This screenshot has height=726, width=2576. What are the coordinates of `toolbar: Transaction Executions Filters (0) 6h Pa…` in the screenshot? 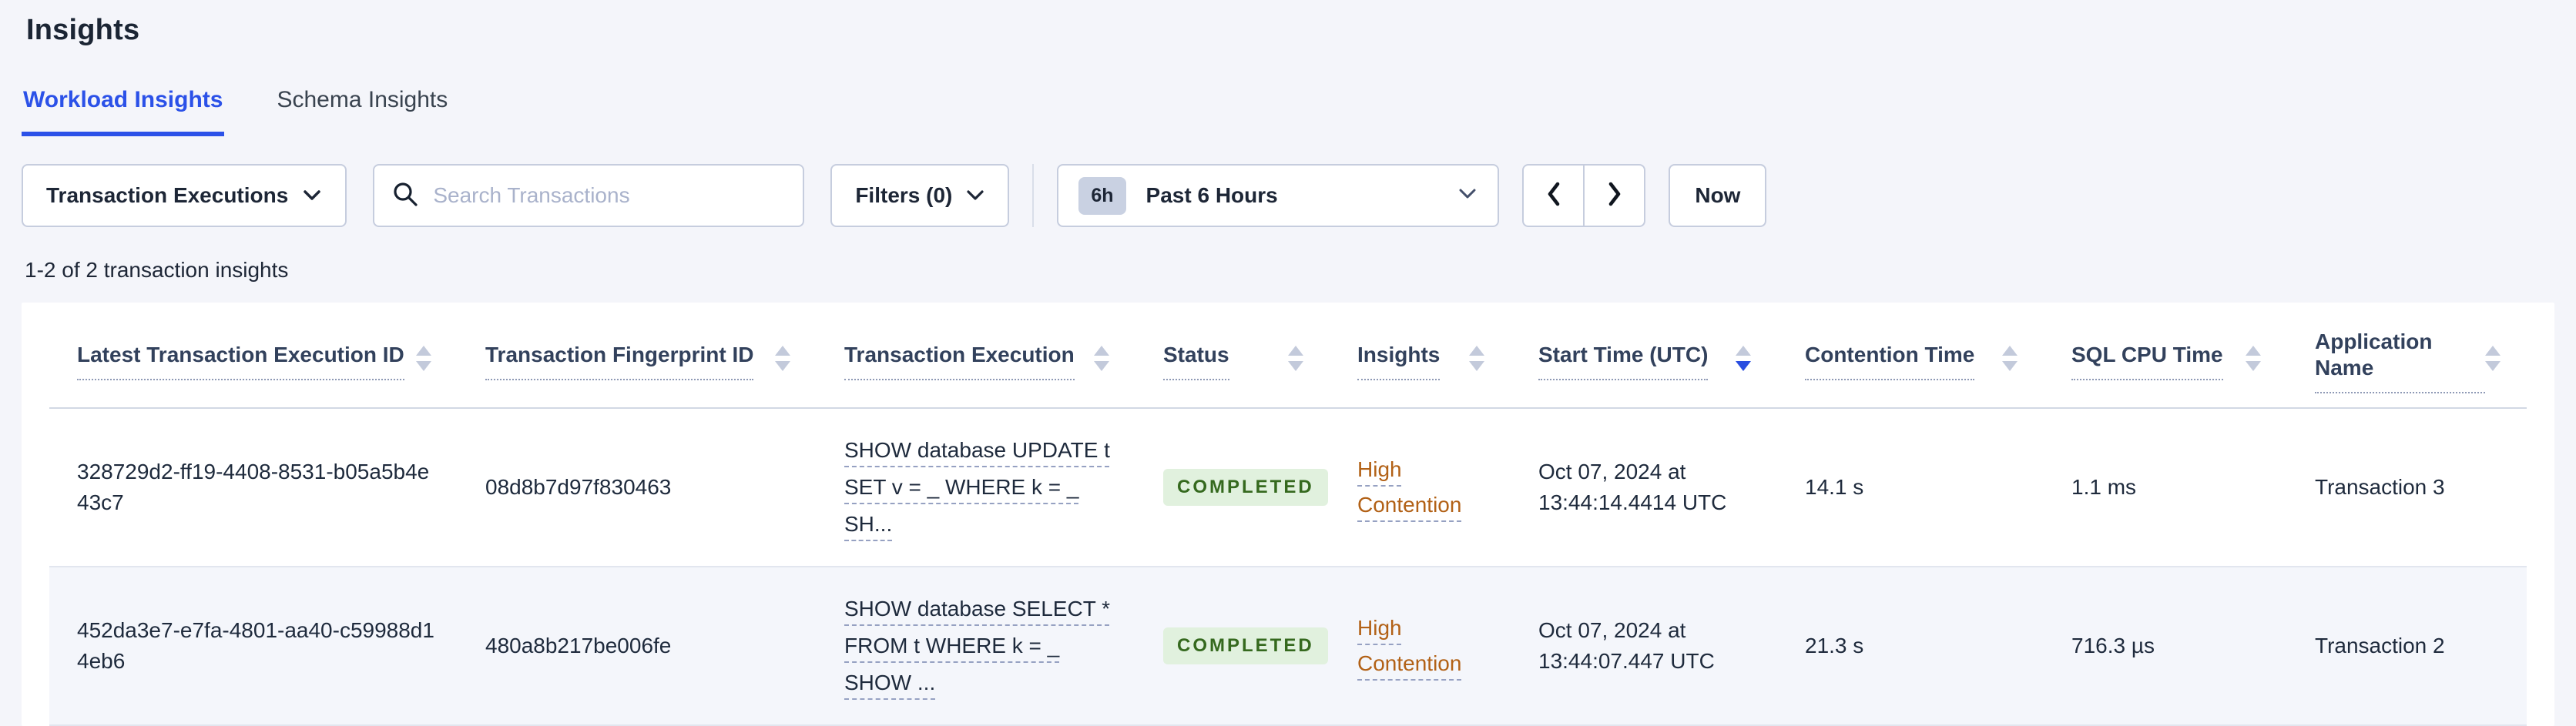 It's located at (1288, 195).